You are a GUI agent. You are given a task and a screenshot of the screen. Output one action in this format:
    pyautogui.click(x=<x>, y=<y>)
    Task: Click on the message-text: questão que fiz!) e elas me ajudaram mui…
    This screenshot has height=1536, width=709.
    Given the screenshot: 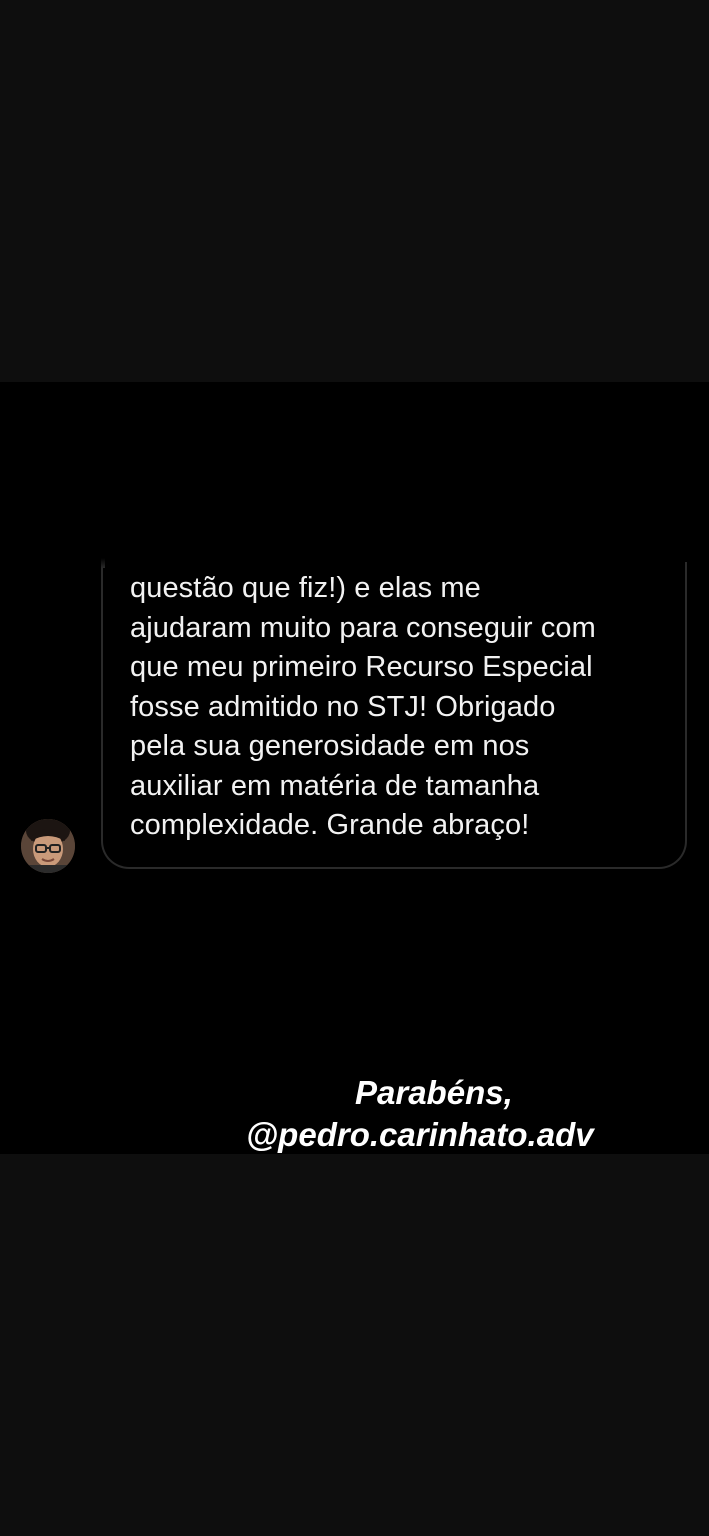 What is the action you would take?
    pyautogui.click(x=400, y=707)
    